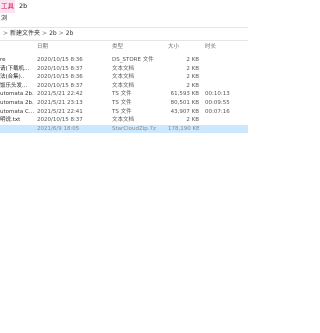 The image size is (320, 333). I want to click on file-size: 80,501 KB, so click(184, 102).